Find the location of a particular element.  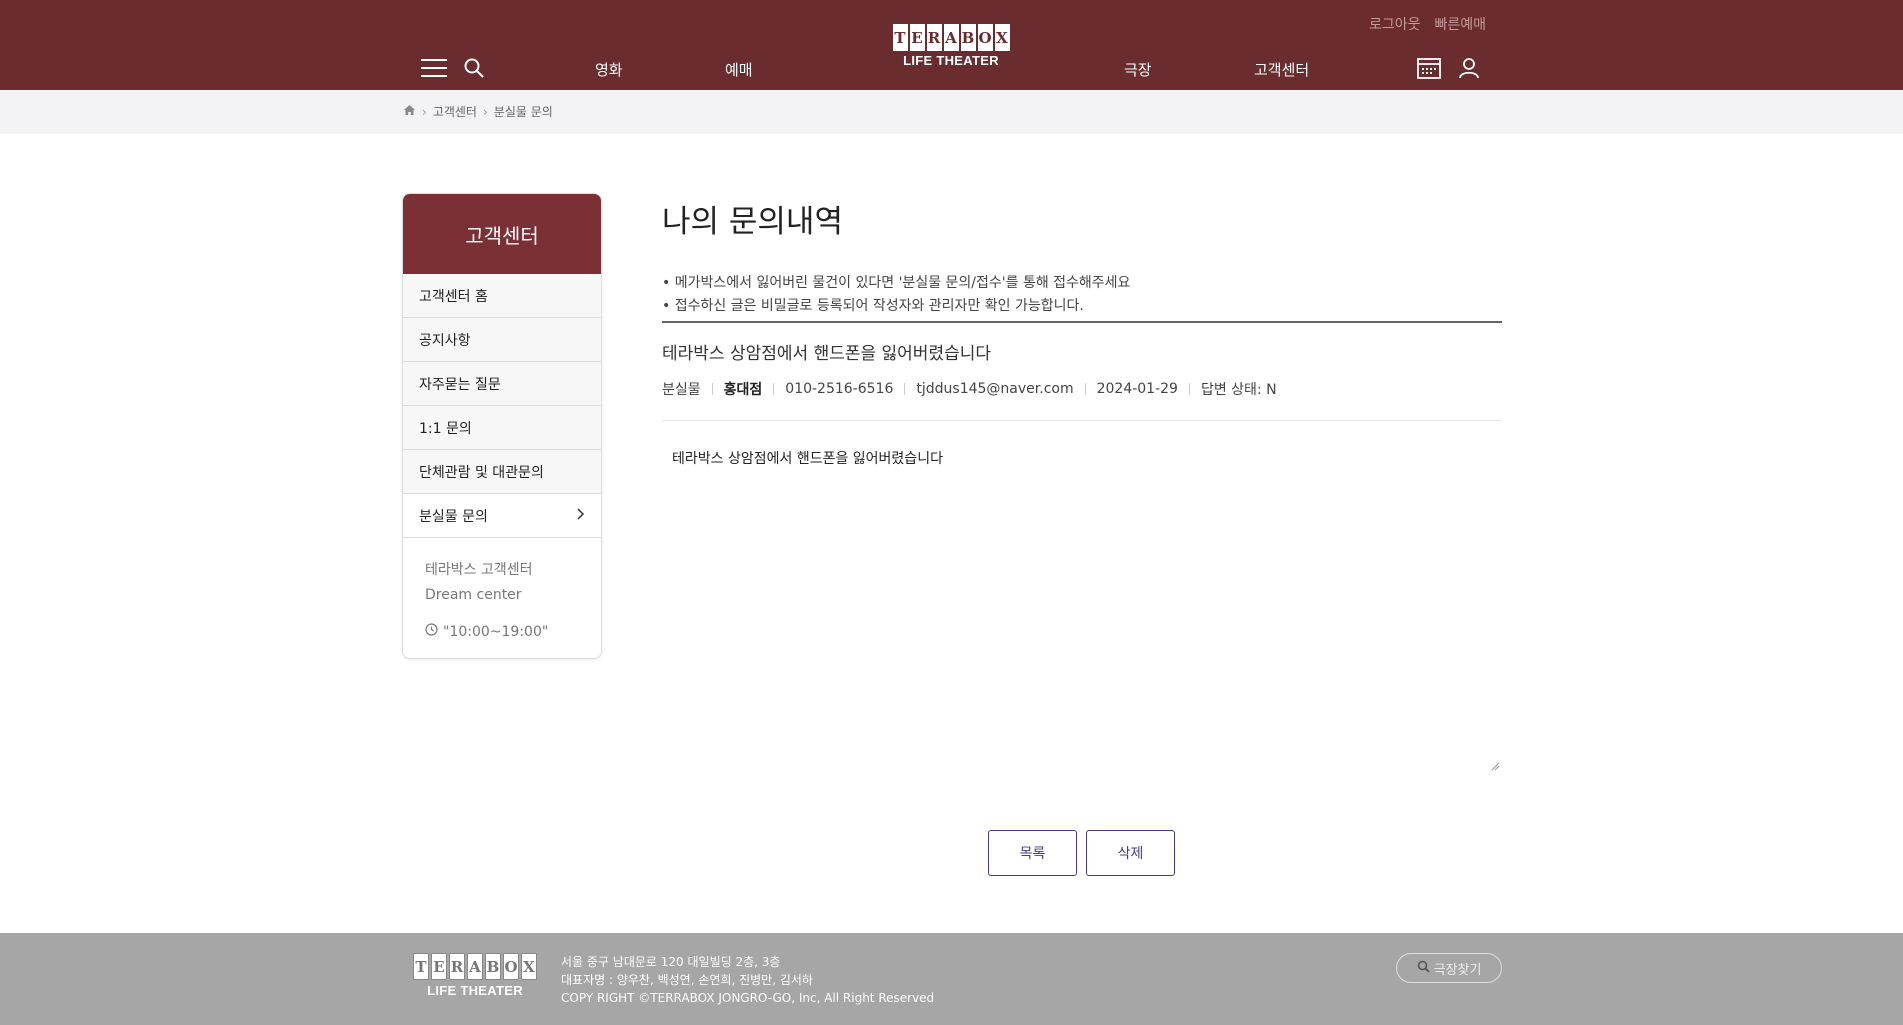

sidebar-item-lost-item: 분실물 문의 is located at coordinates (502, 516).